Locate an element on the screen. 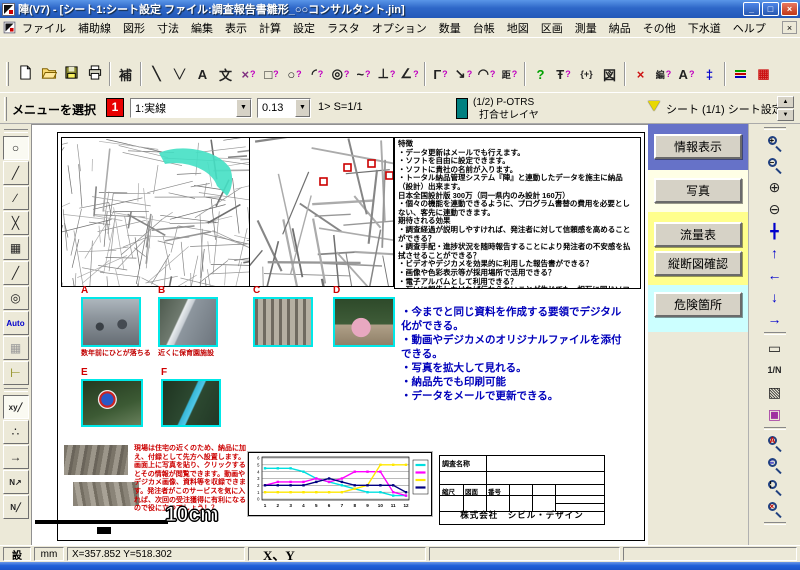  edit-element-button: 編? is located at coordinates (663, 74).